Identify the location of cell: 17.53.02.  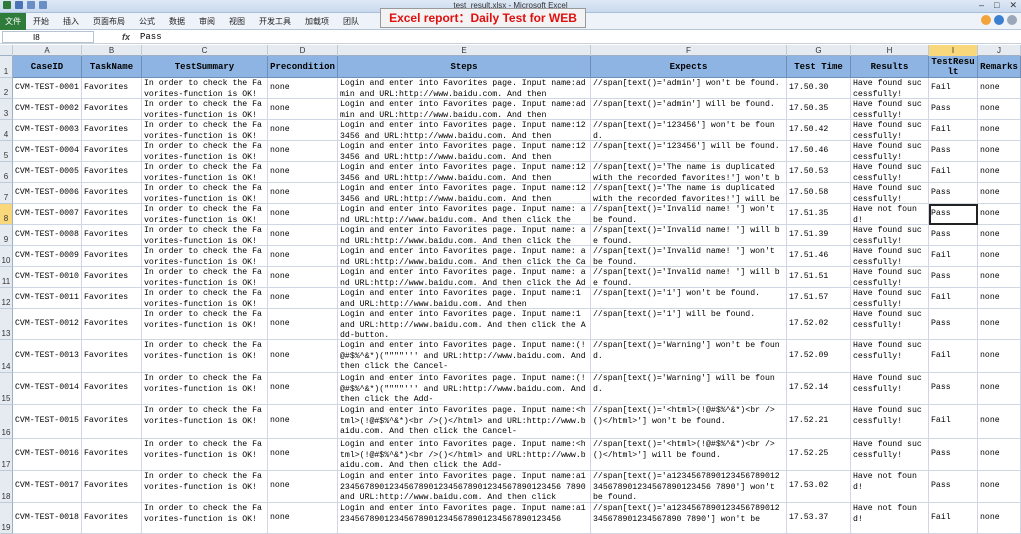
(819, 487).